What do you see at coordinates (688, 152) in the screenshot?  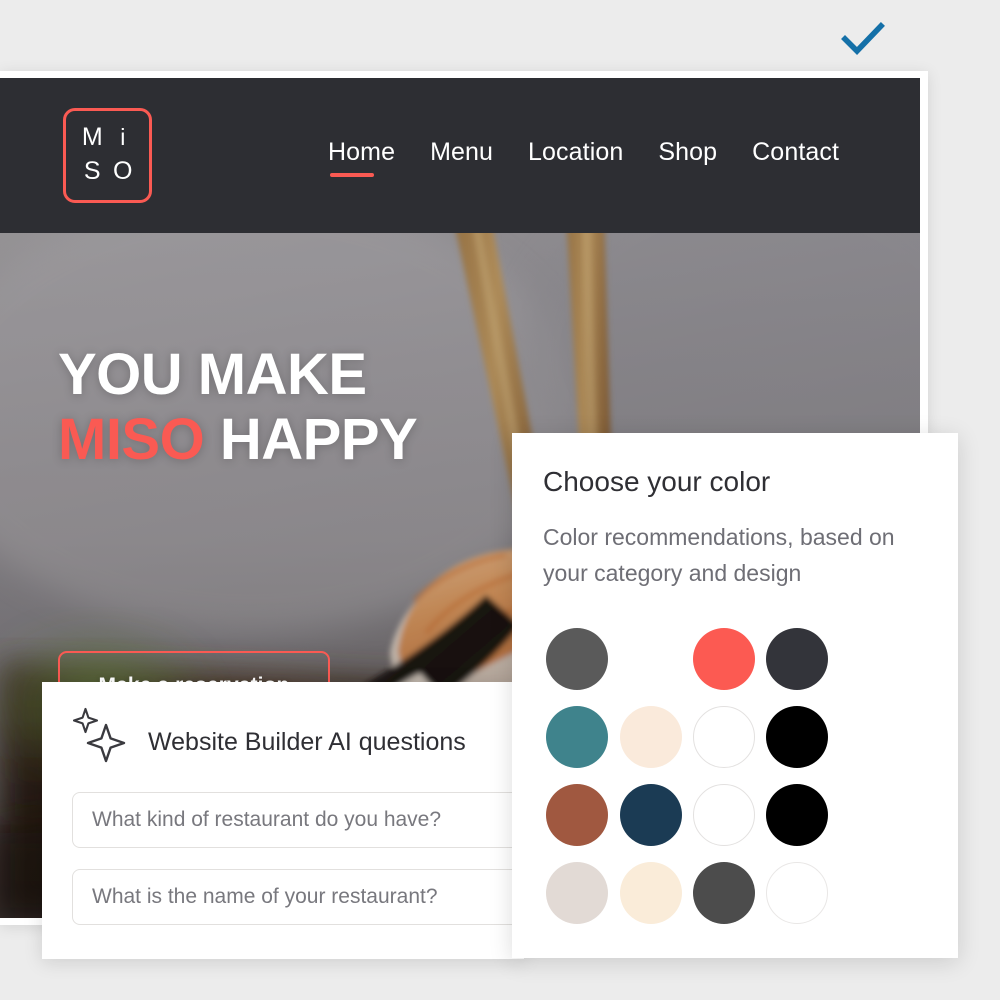 I see `nav-link-shop-label: Shop` at bounding box center [688, 152].